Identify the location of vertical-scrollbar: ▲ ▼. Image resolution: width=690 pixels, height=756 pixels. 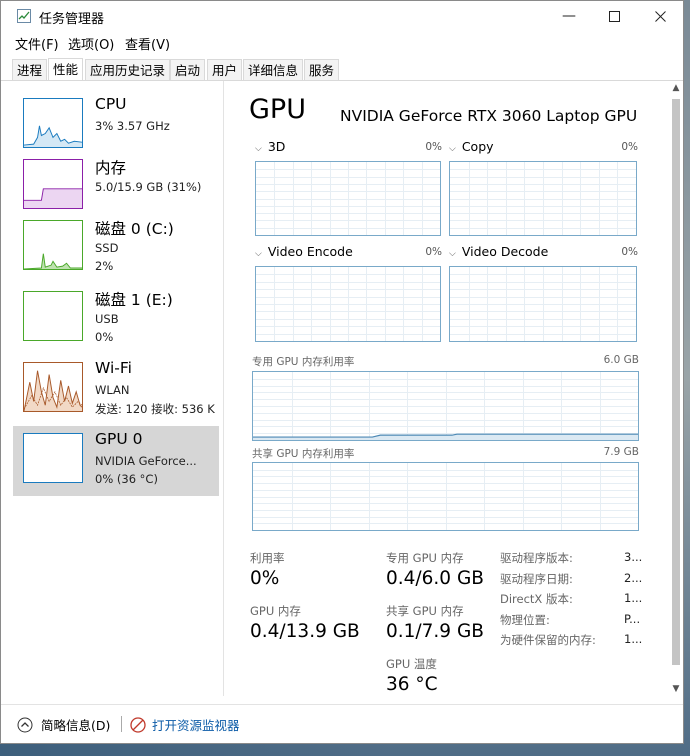
(676, 391).